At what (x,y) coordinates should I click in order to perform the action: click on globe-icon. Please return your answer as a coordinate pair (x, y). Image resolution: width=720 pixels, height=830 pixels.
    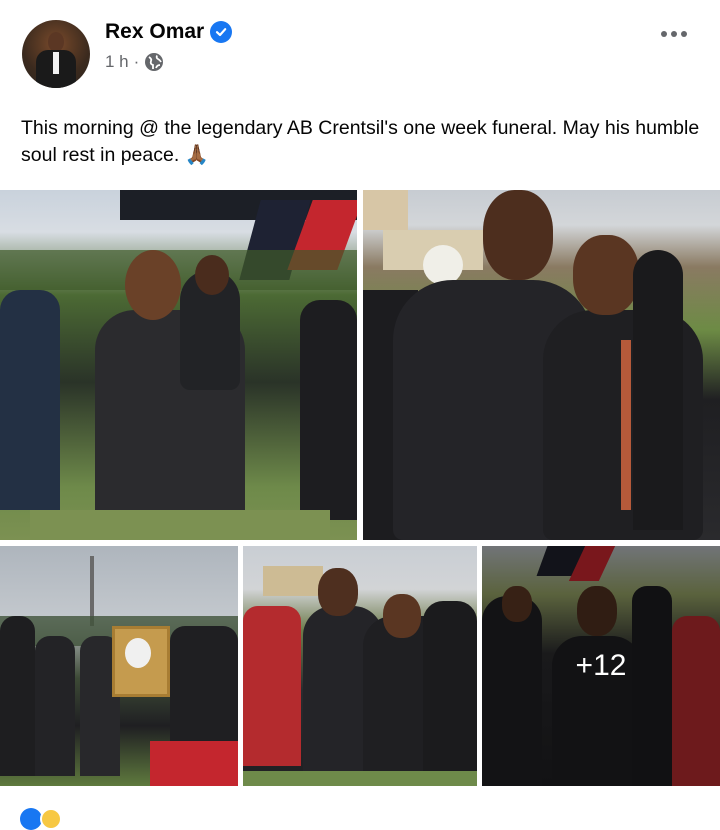
    Looking at the image, I should click on (154, 62).